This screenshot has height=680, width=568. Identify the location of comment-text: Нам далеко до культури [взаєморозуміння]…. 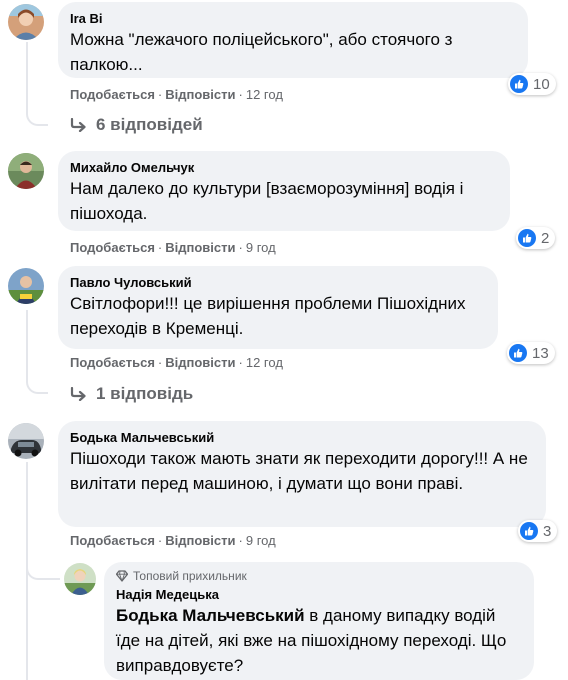
(267, 201).